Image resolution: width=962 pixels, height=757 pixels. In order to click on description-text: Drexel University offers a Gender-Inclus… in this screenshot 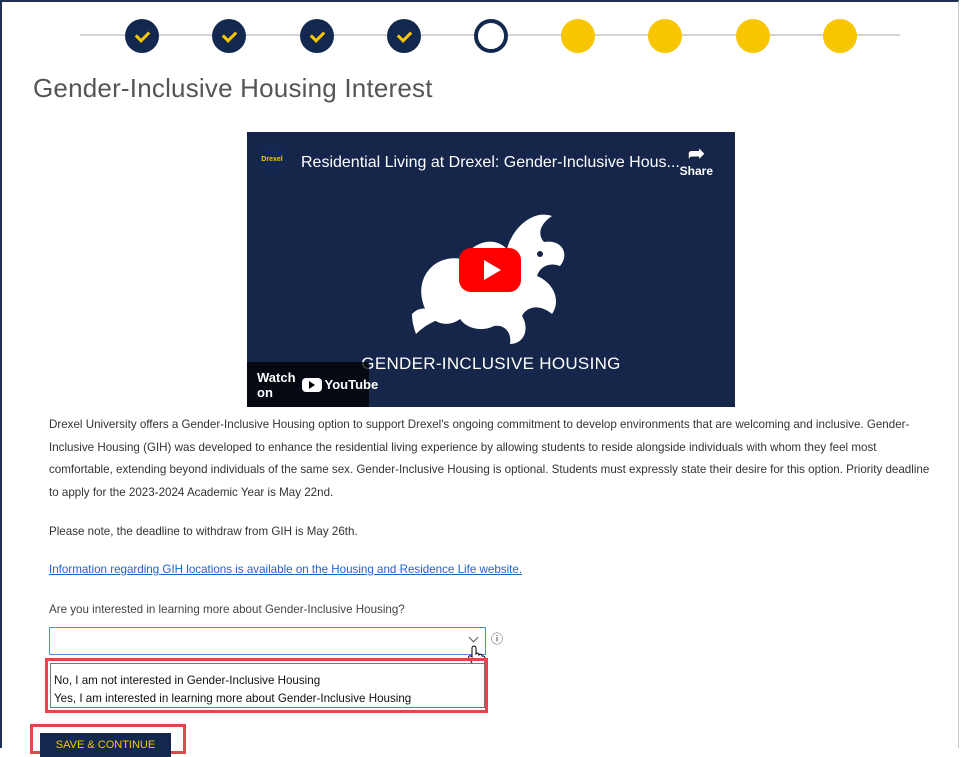, I will do `click(489, 458)`.